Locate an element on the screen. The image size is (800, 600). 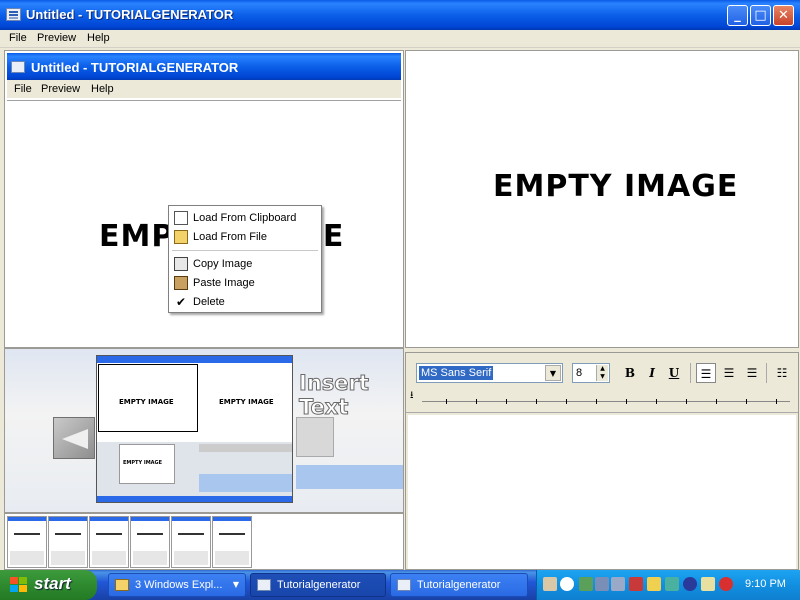
taskbar-button-explorer: 3 Windows Expl... ▼ is located at coordinates (177, 585).